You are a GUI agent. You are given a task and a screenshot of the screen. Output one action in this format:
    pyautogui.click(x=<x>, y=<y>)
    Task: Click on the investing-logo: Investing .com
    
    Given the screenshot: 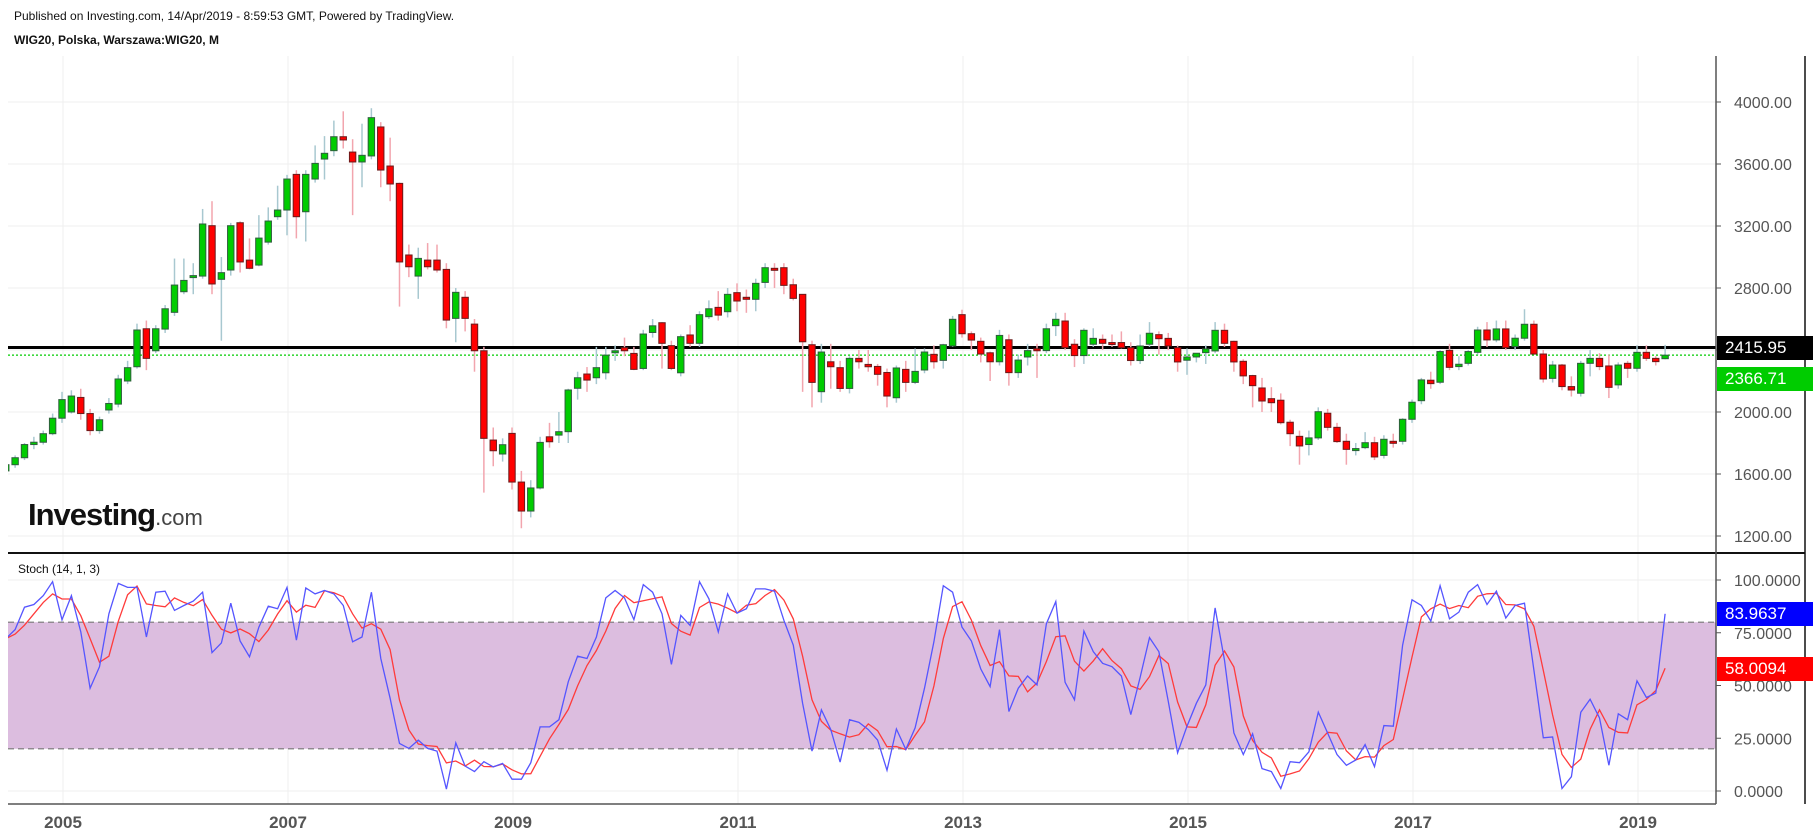 What is the action you would take?
    pyautogui.click(x=115, y=515)
    